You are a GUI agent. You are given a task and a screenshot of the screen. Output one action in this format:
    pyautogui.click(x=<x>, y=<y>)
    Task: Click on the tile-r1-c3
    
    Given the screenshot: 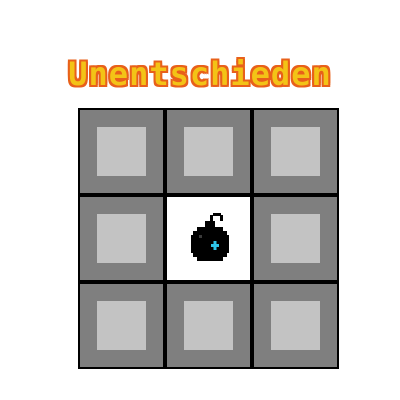 What is the action you would take?
    pyautogui.click(x=295, y=151)
    